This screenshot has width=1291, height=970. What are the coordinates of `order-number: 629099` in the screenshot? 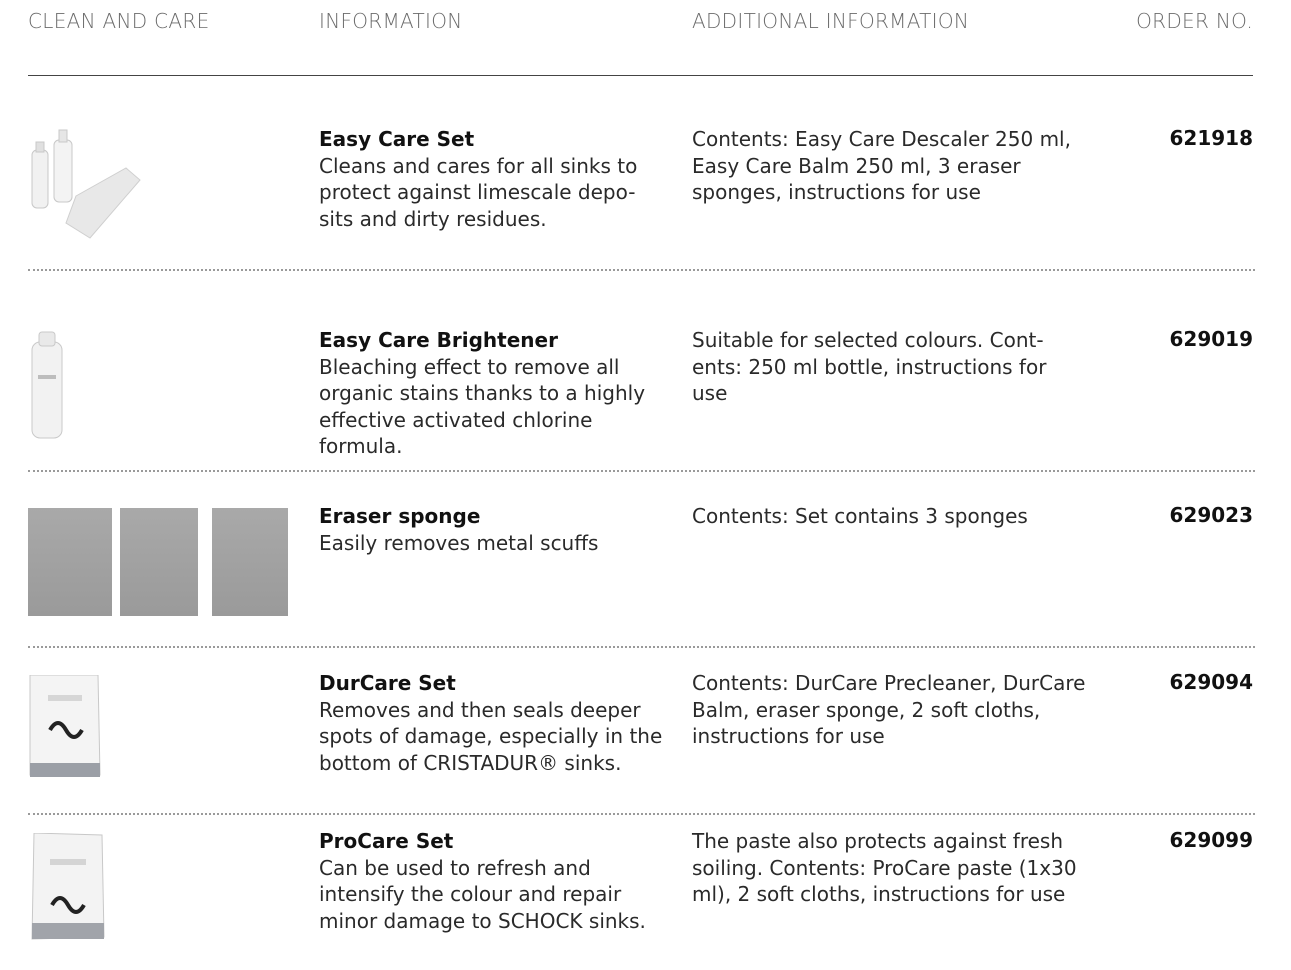 It's located at (1211, 840).